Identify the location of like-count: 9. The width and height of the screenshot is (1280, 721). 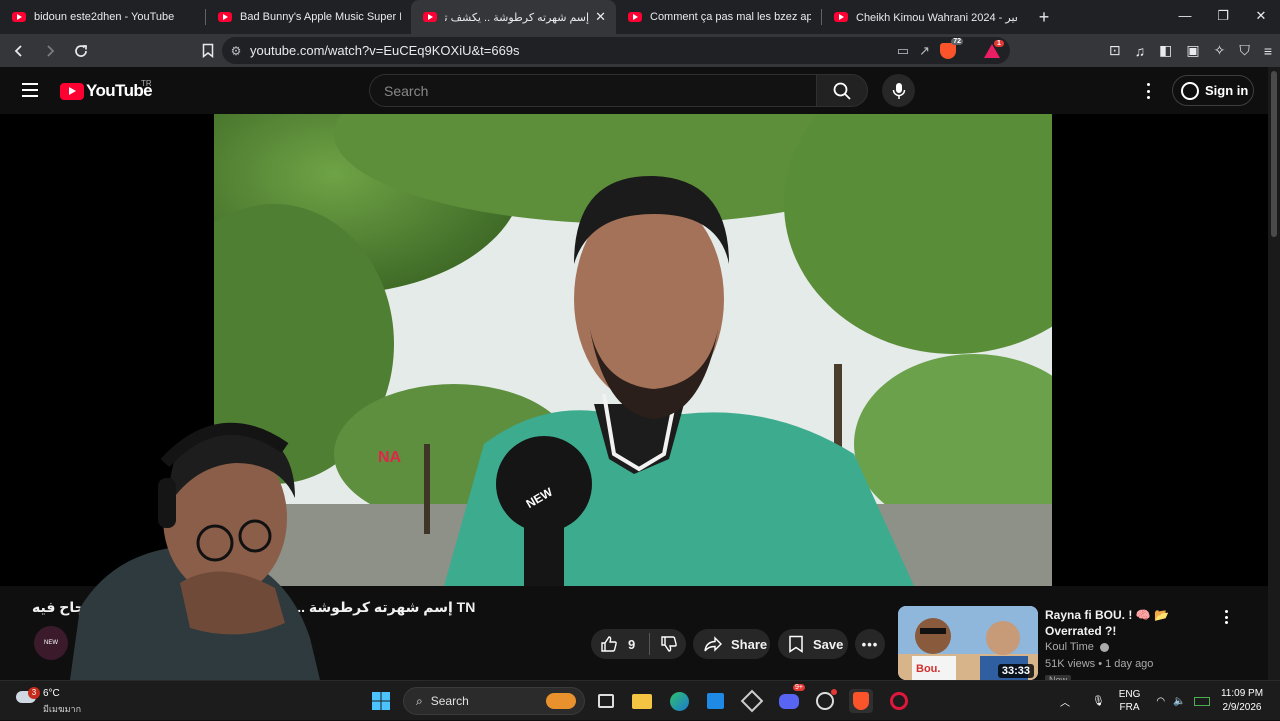
(632, 644).